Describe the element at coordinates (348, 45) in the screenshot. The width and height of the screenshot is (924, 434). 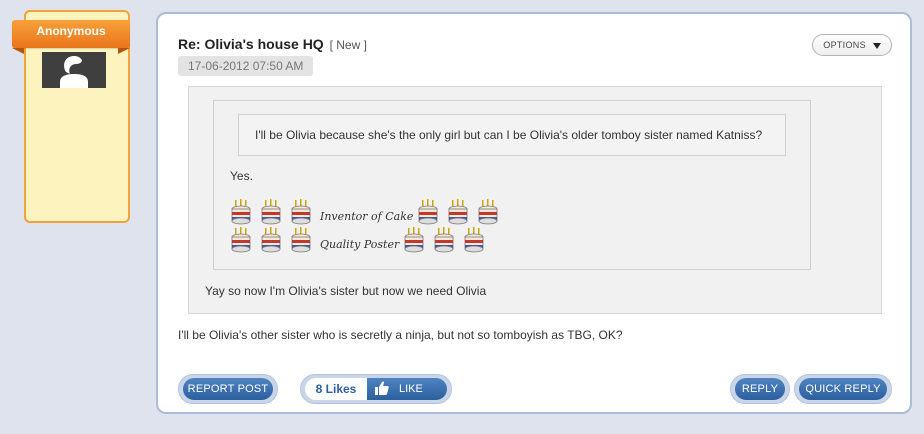
I see `new-tag: [ New ]` at that location.